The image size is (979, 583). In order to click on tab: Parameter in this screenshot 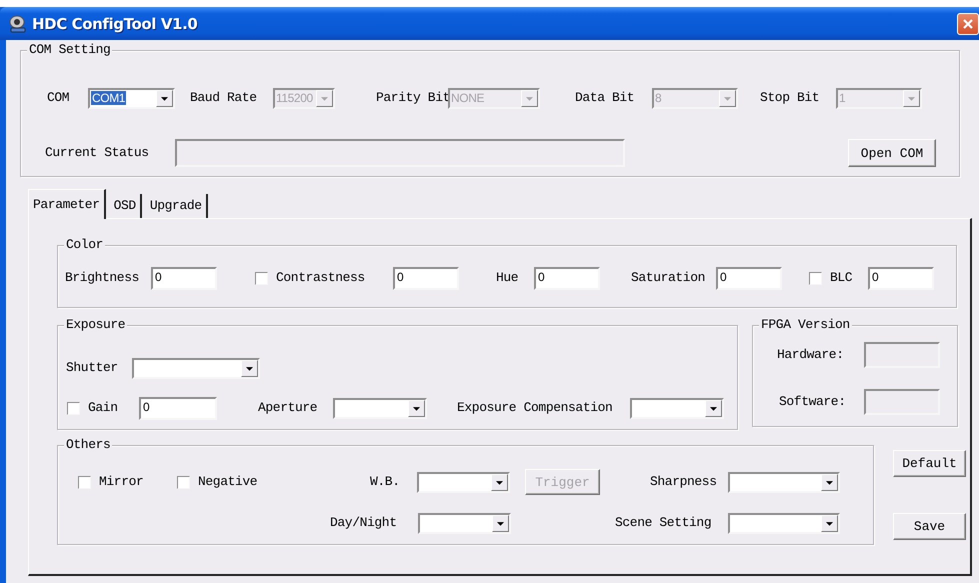, I will do `click(67, 204)`.